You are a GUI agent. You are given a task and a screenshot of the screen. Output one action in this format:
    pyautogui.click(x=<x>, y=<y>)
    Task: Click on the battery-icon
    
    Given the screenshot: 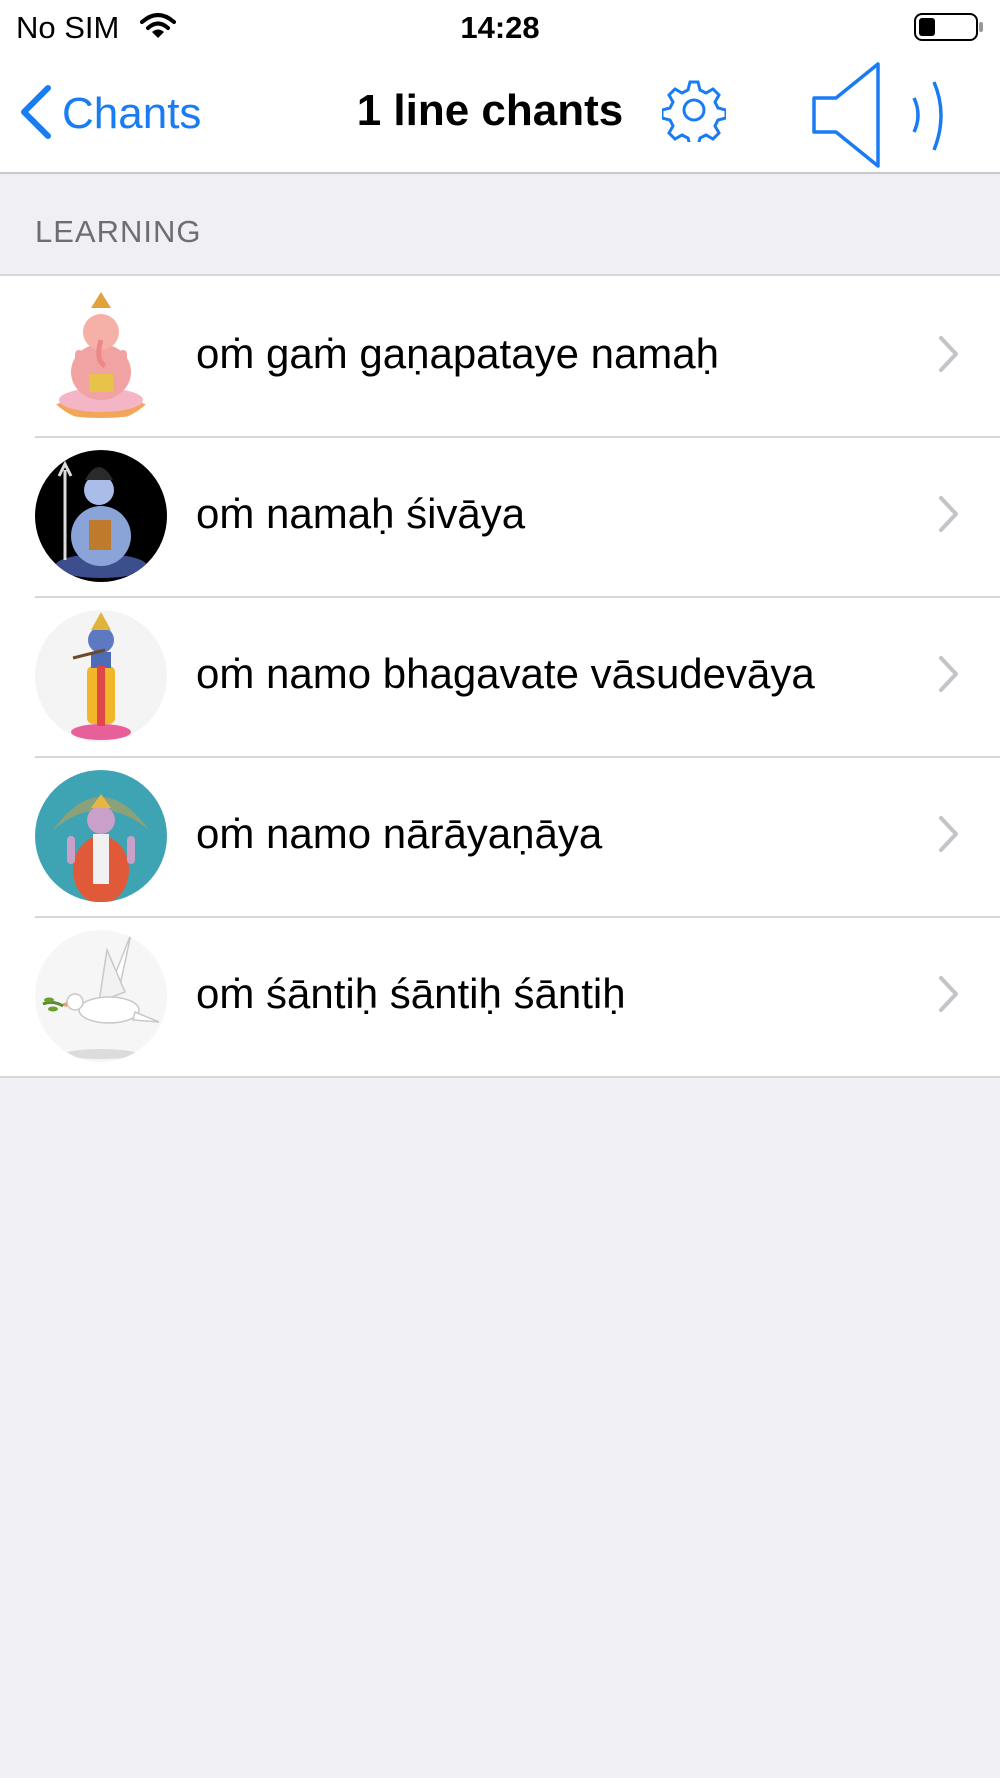 What is the action you would take?
    pyautogui.click(x=949, y=29)
    